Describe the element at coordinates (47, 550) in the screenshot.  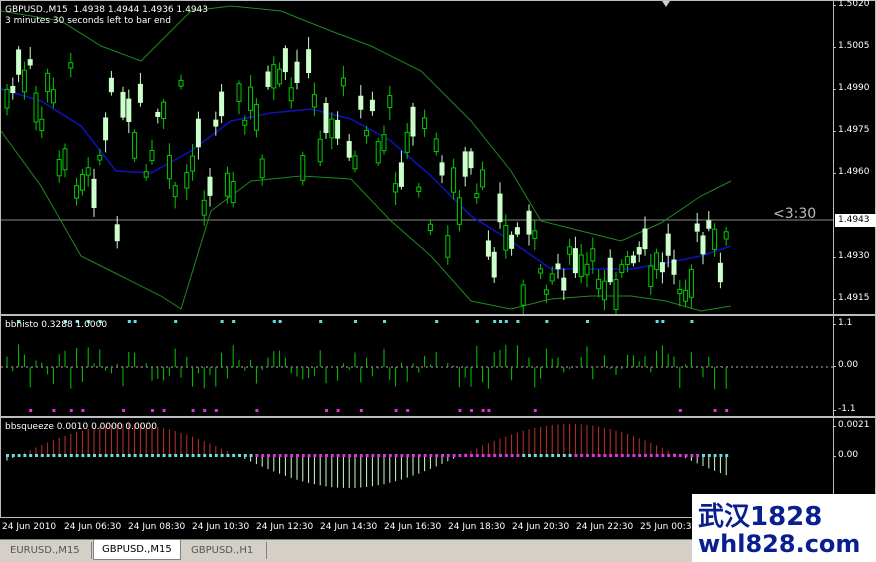
I see `tab-eurusd-m15: EURUSD.,M15` at that location.